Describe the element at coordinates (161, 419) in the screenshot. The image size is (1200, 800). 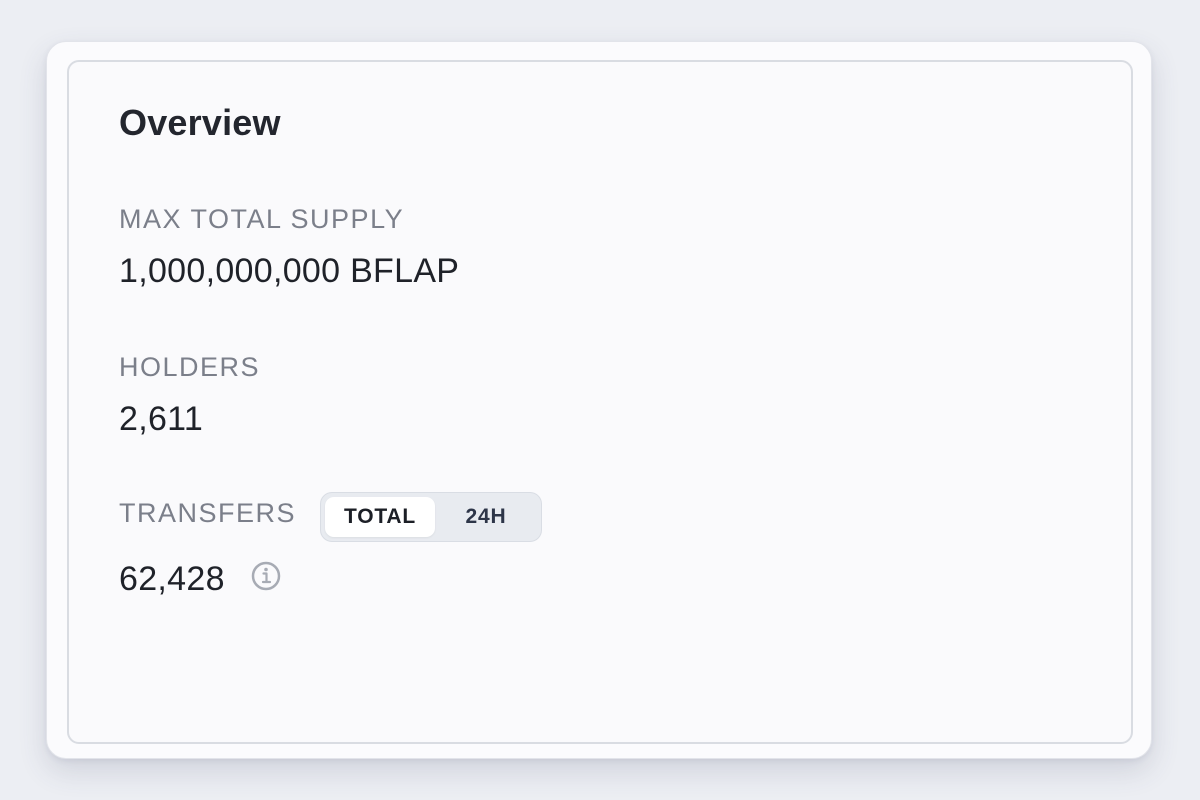
I see `holders-value: 2,611` at that location.